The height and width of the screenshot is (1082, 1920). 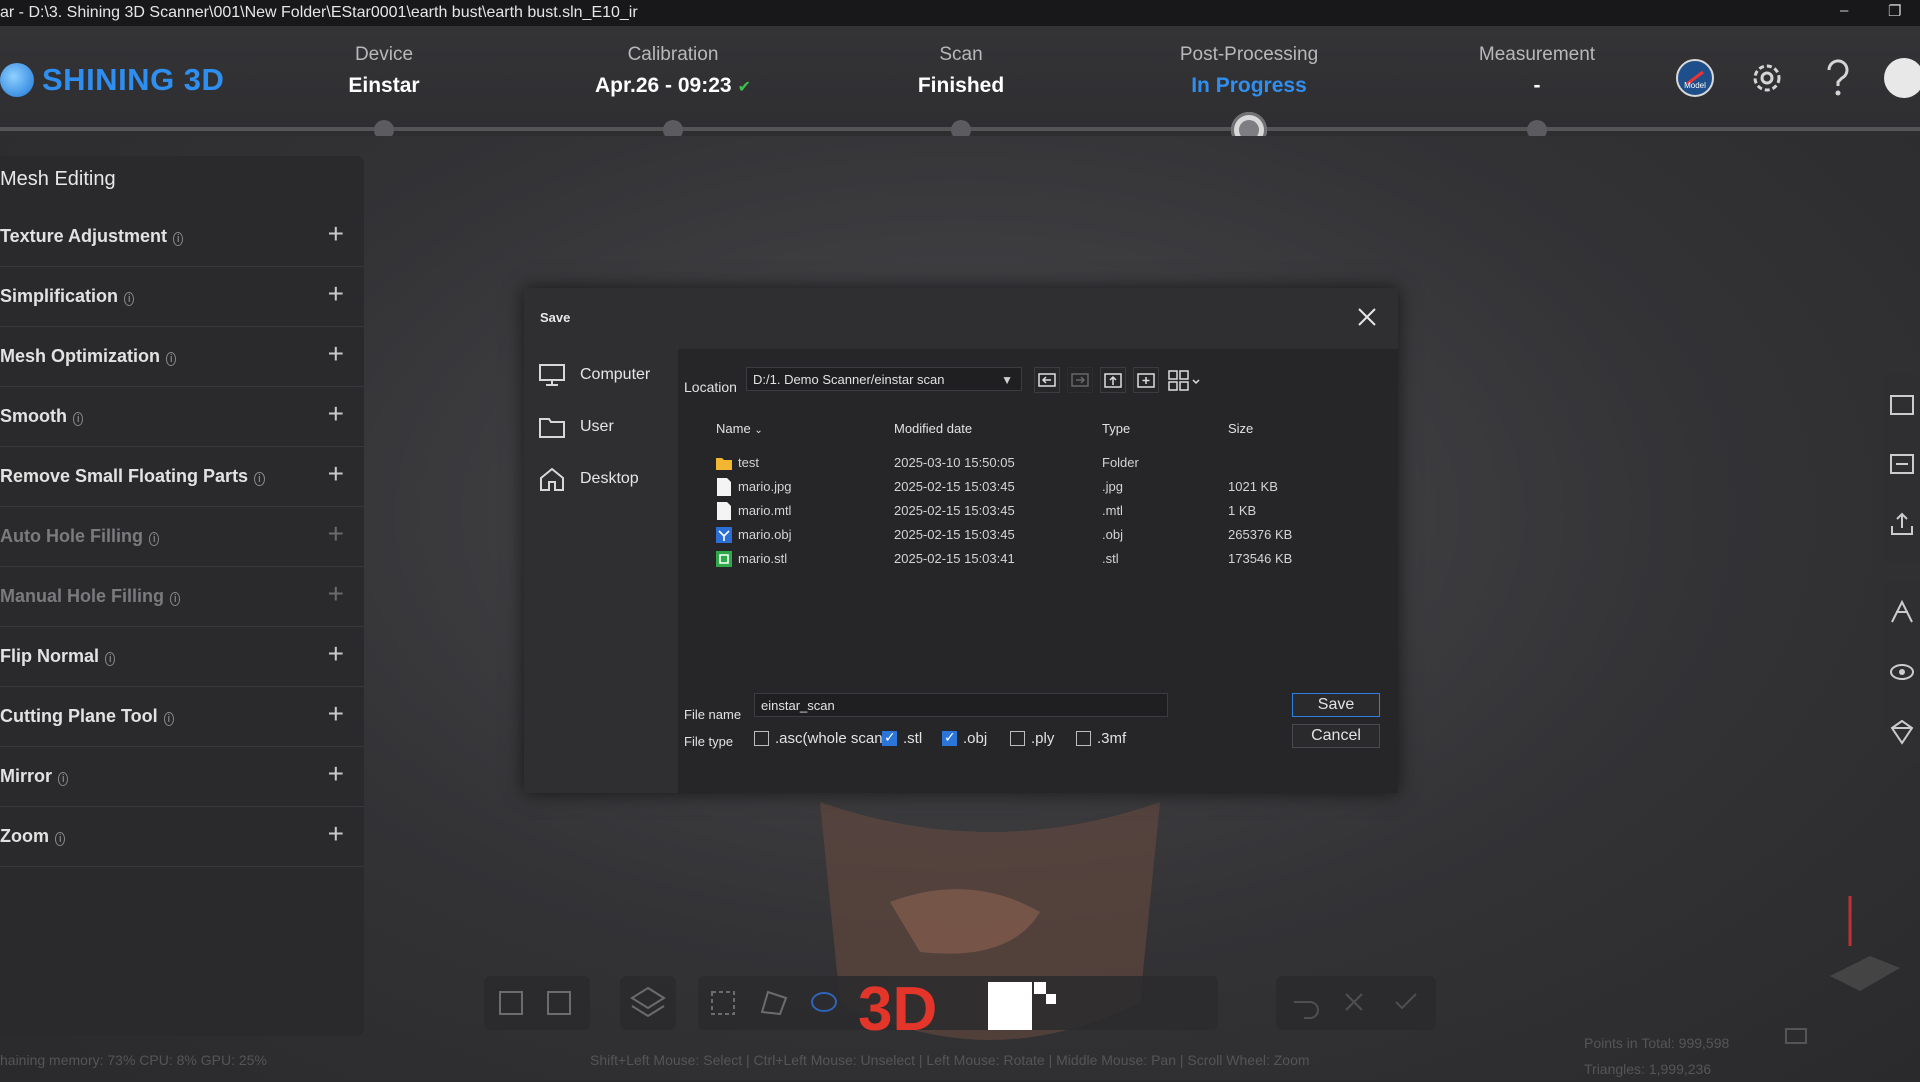 What do you see at coordinates (821, 738) in the screenshot?
I see `filetype-checkbox: .asc(whole scan)` at bounding box center [821, 738].